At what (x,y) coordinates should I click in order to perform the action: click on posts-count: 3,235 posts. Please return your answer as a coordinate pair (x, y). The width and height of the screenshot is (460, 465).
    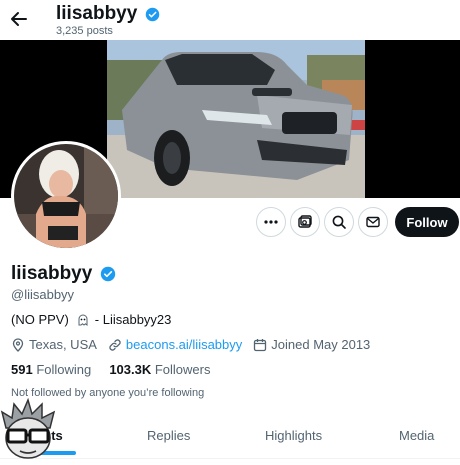
    Looking at the image, I should click on (84, 31).